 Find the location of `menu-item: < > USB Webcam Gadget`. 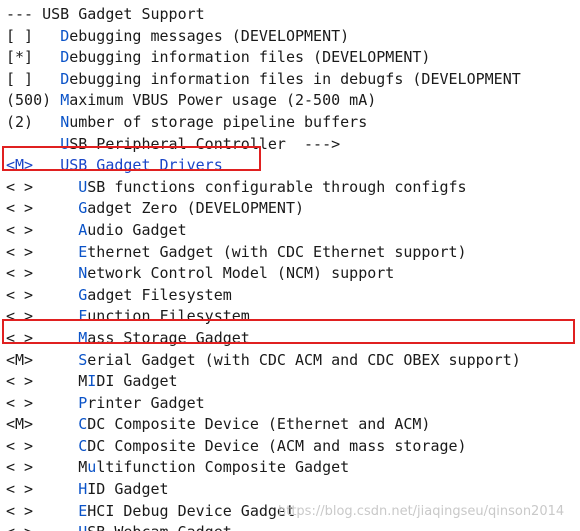

menu-item: < > USB Webcam Gadget is located at coordinates (293, 526).